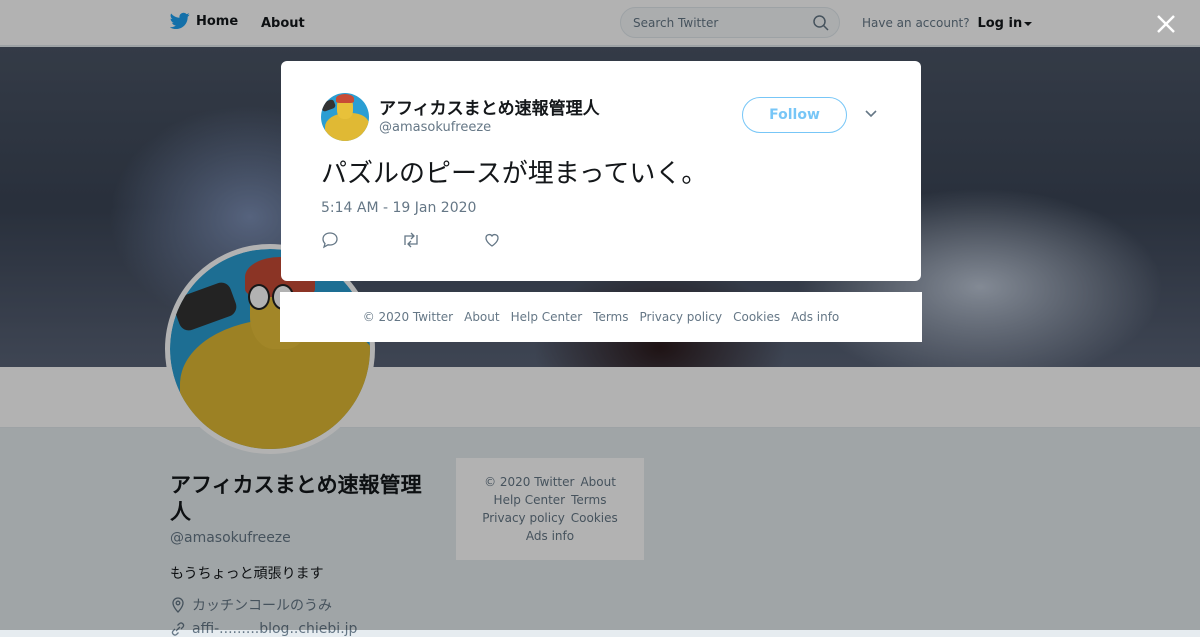 Image resolution: width=1200 pixels, height=637 pixels. What do you see at coordinates (681, 317) in the screenshot?
I see `footer-link: Privacy policy` at bounding box center [681, 317].